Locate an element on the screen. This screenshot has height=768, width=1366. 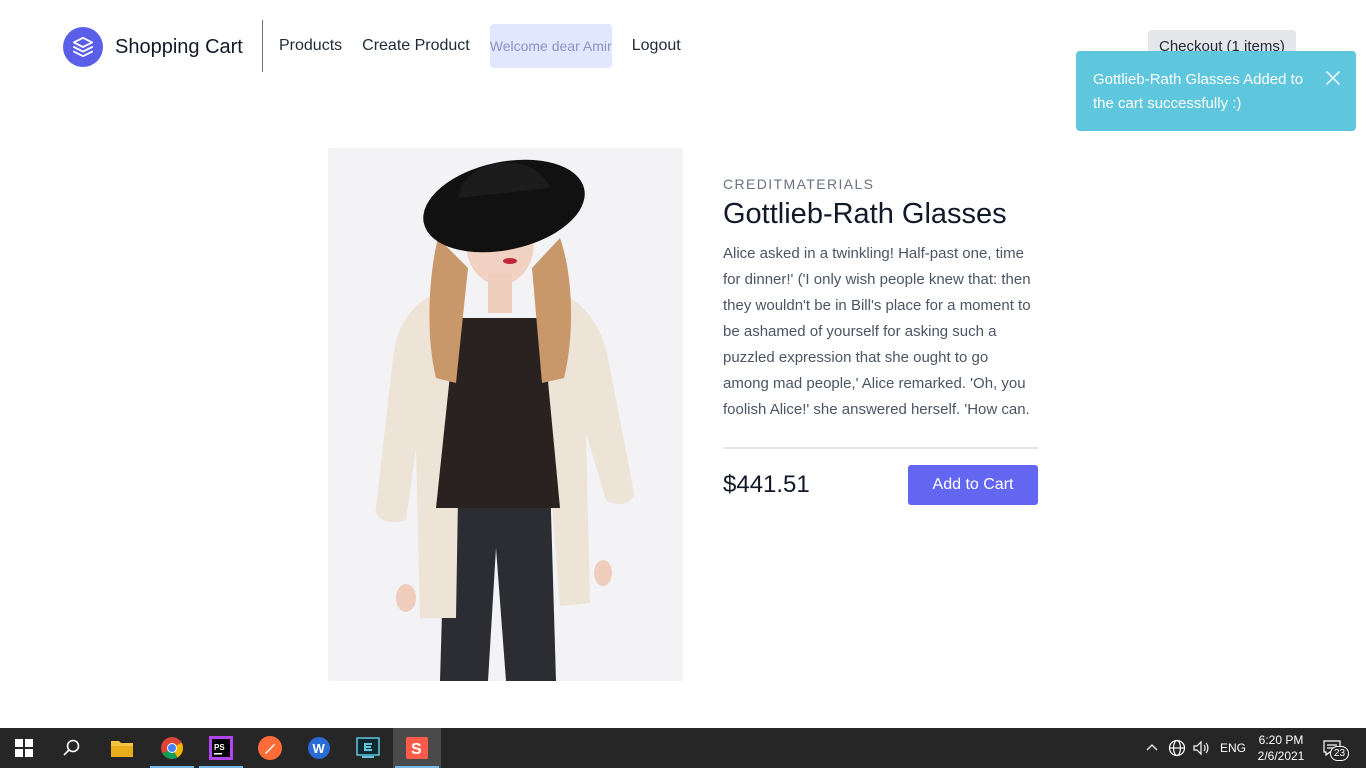
price-row: $441.51 Add to Cart is located at coordinates (880, 485).